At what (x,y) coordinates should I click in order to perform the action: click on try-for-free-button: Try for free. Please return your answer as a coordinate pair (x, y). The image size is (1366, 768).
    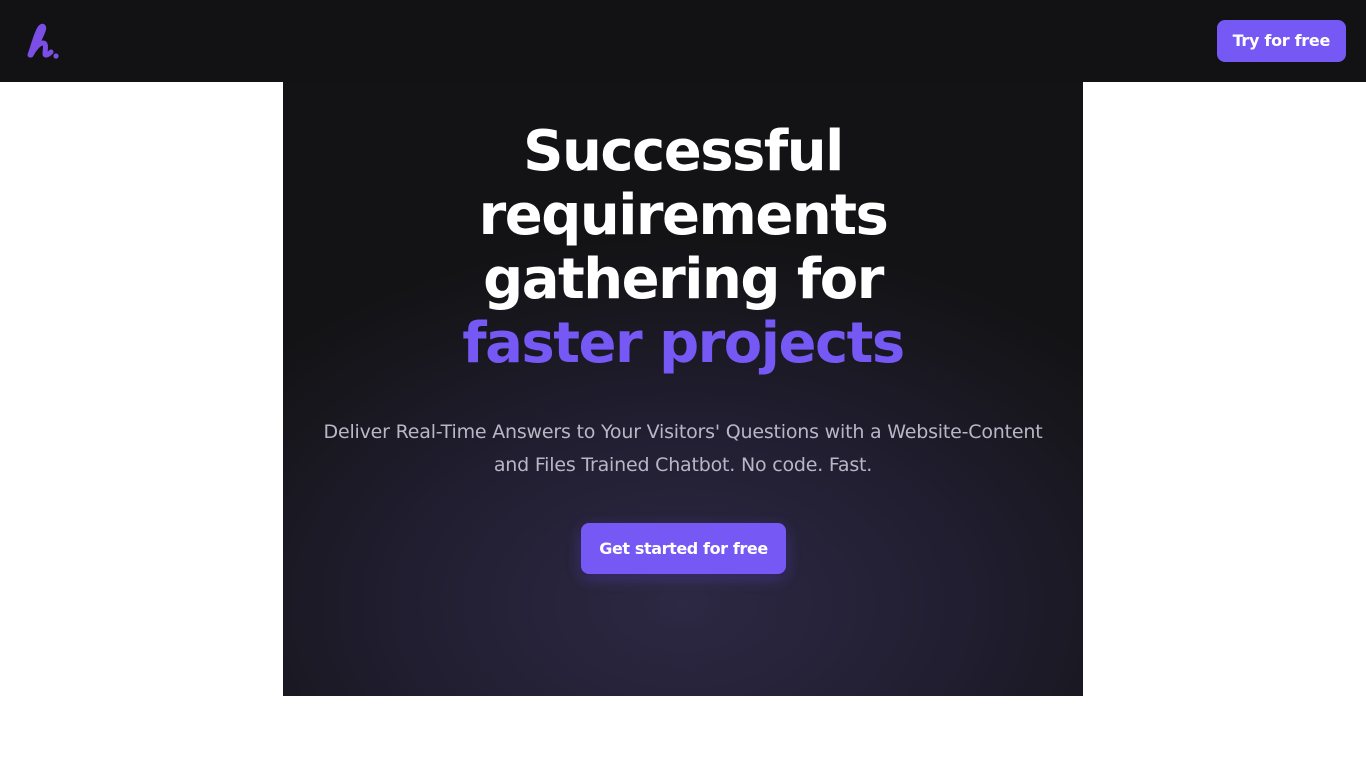
    Looking at the image, I should click on (1281, 41).